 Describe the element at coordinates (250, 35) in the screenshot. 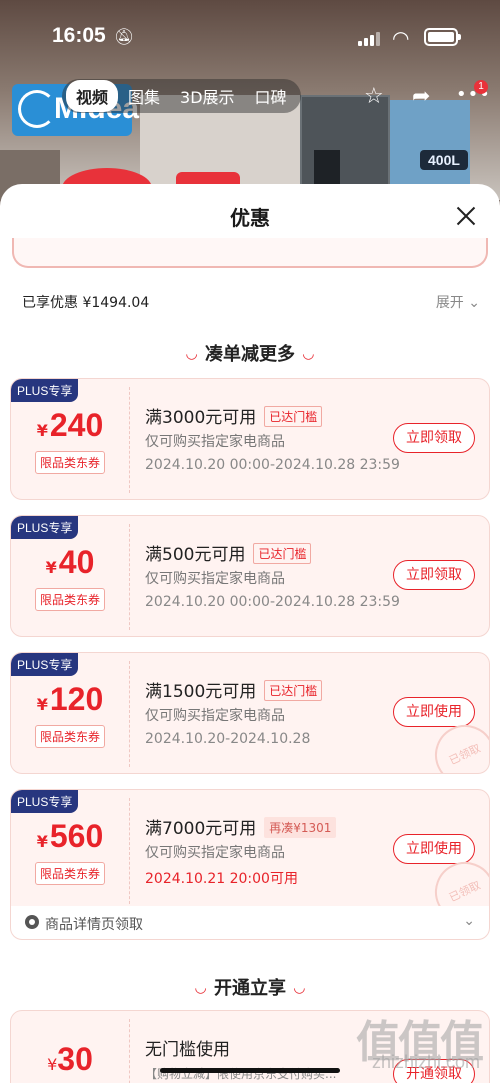

I see `status-bar: 16:05 🔕︎ ◠` at that location.